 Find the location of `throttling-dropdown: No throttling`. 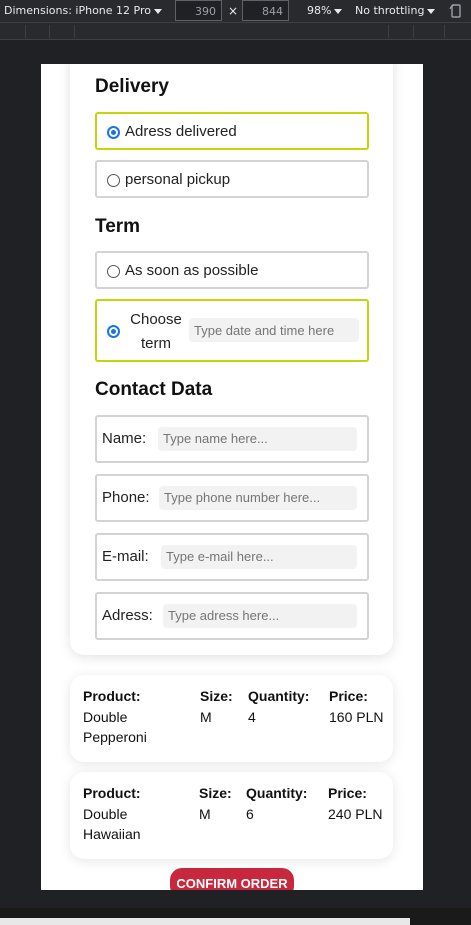

throttling-dropdown: No throttling is located at coordinates (395, 10).